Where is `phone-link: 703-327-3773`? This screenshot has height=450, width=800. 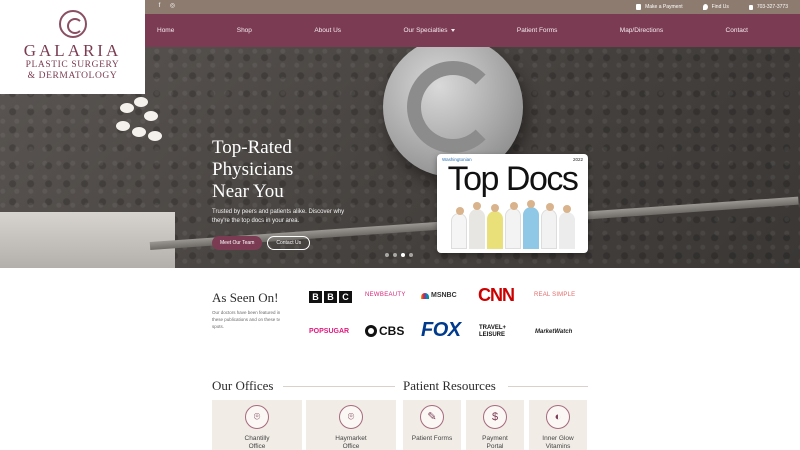 phone-link: 703-327-3773 is located at coordinates (768, 7).